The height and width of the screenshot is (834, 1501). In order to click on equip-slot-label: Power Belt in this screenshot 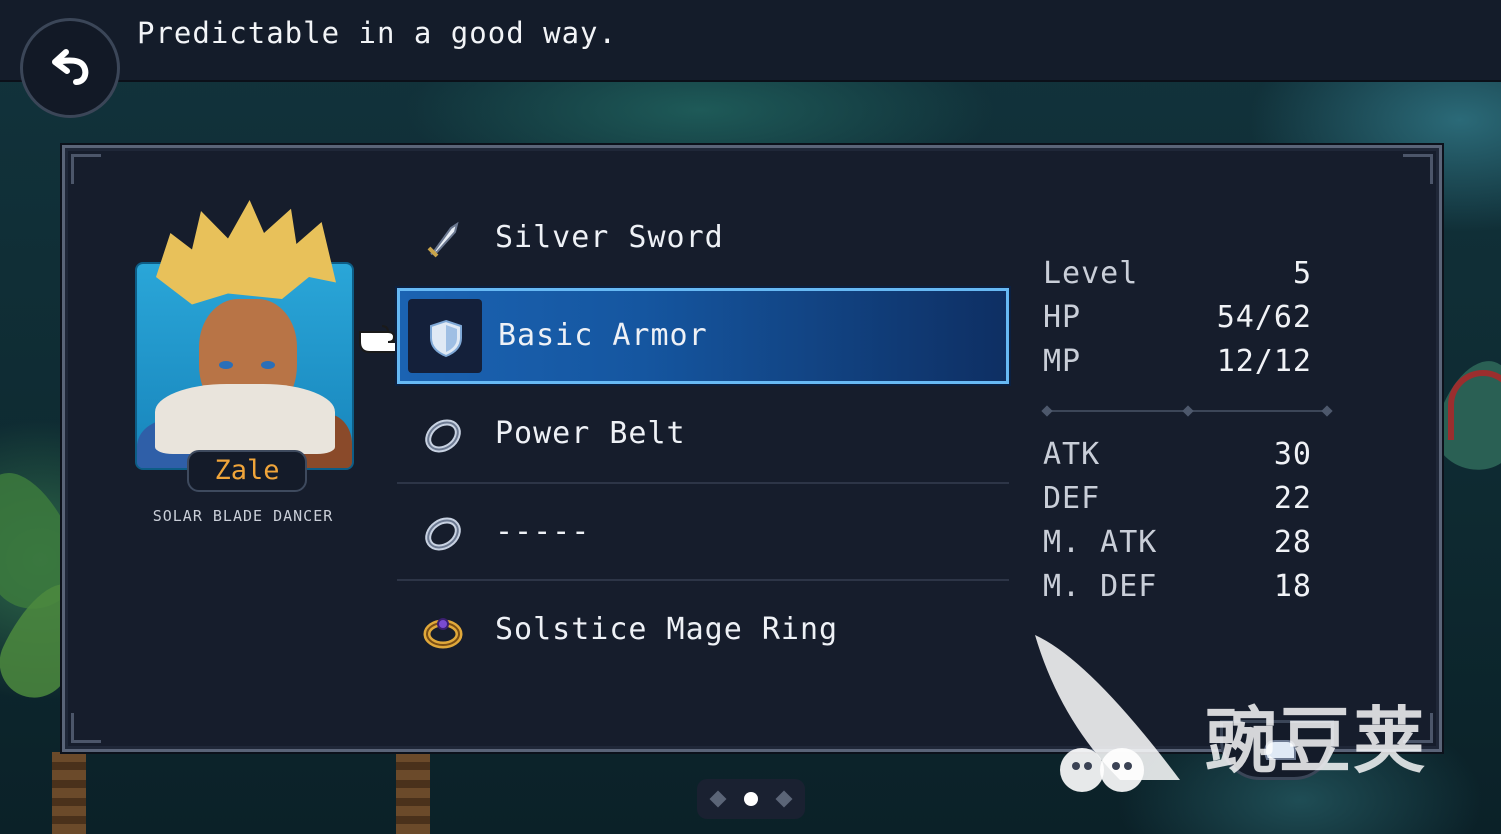, I will do `click(590, 433)`.